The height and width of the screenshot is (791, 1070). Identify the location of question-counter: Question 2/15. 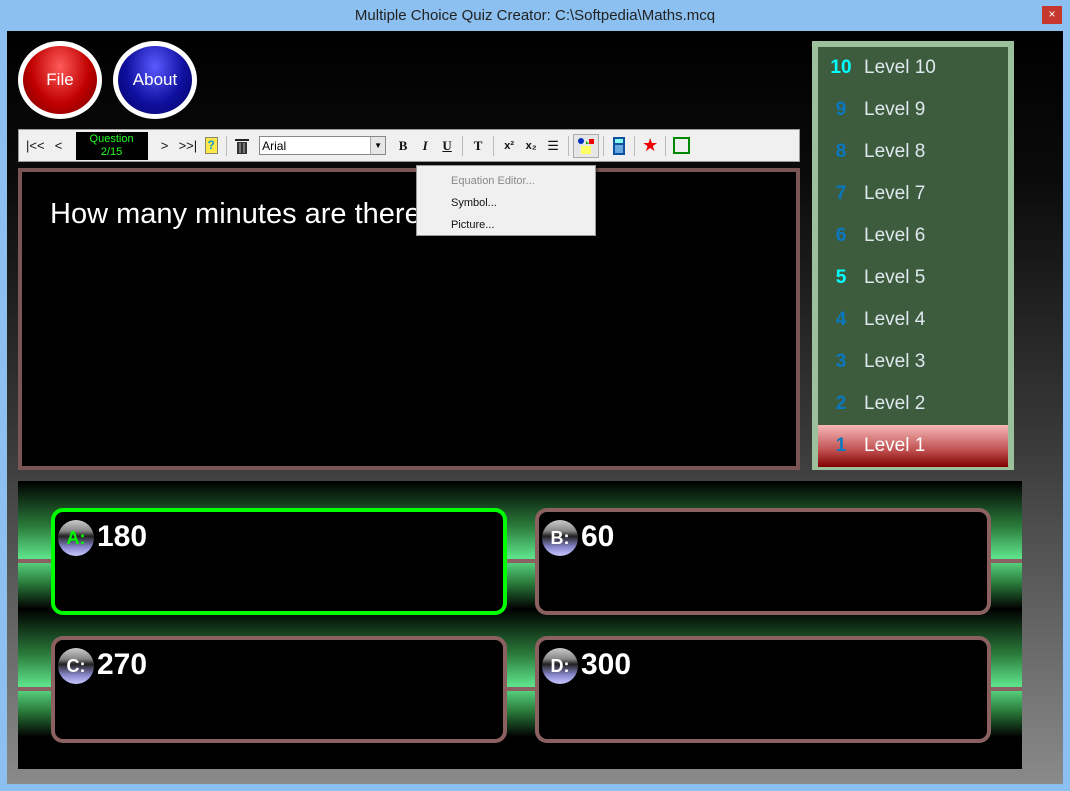
(111, 145).